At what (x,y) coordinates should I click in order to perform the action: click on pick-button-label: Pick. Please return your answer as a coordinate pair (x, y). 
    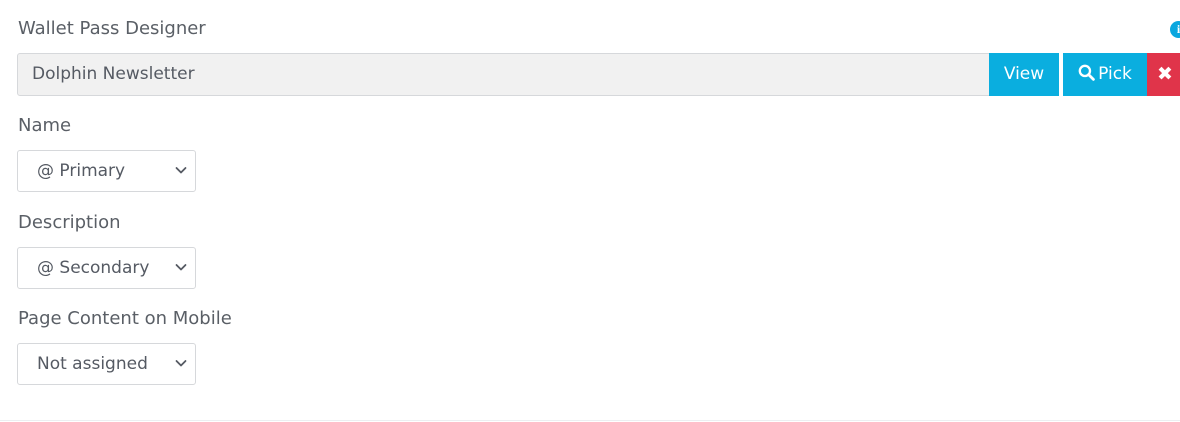
    Looking at the image, I should click on (1115, 74).